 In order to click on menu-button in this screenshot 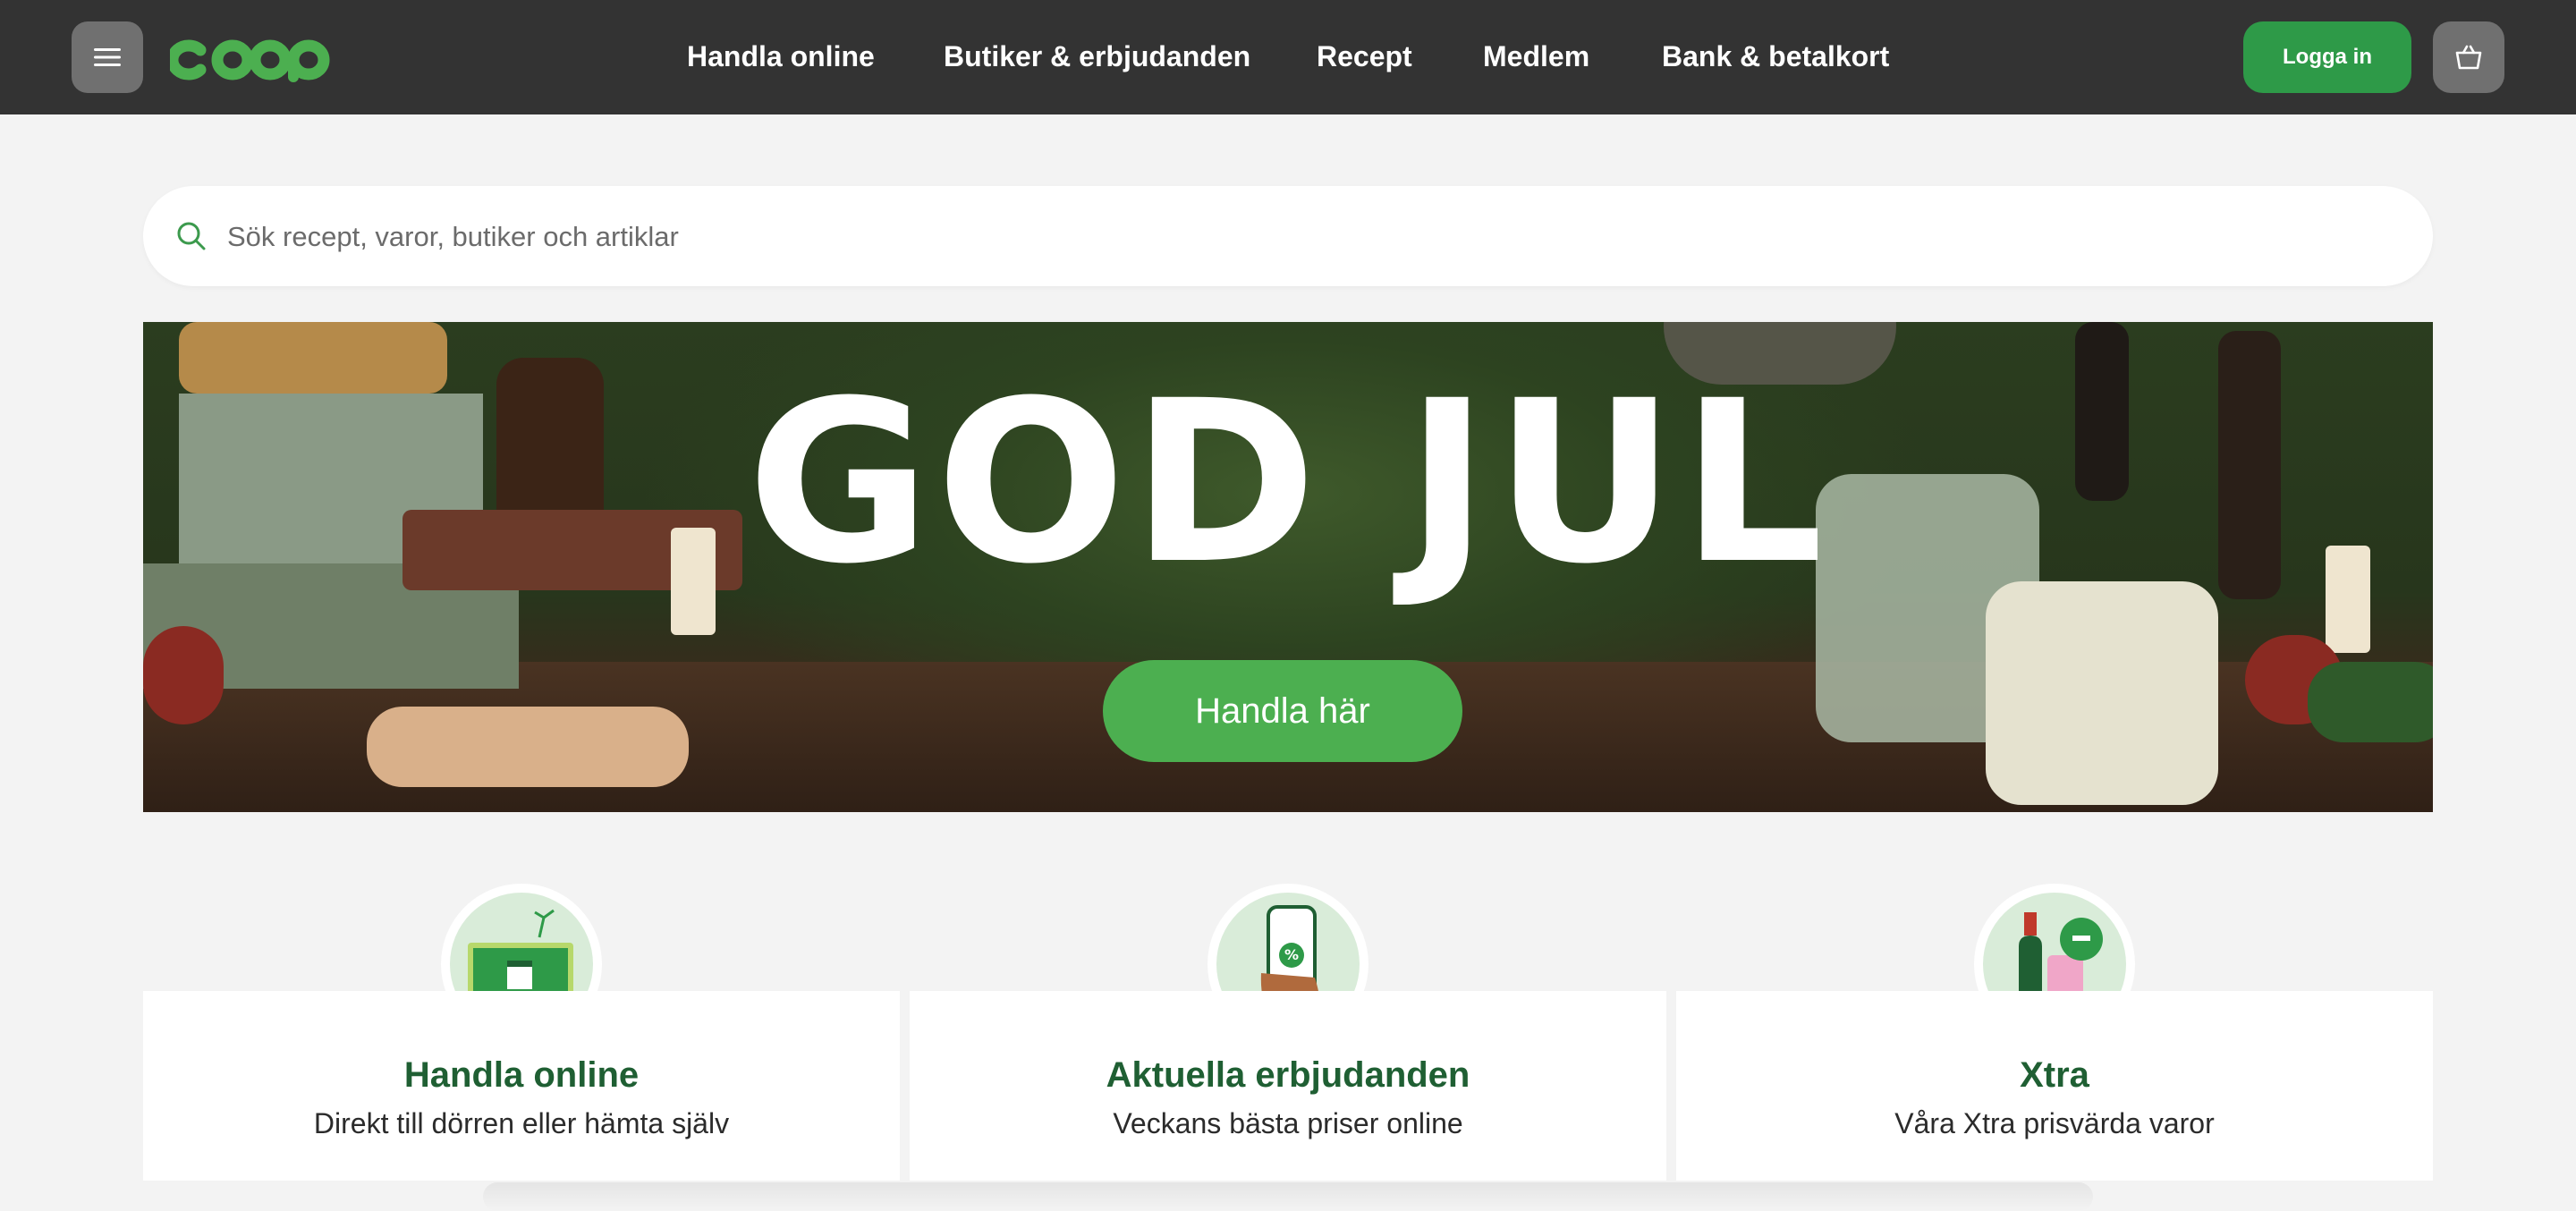, I will do `click(107, 57)`.